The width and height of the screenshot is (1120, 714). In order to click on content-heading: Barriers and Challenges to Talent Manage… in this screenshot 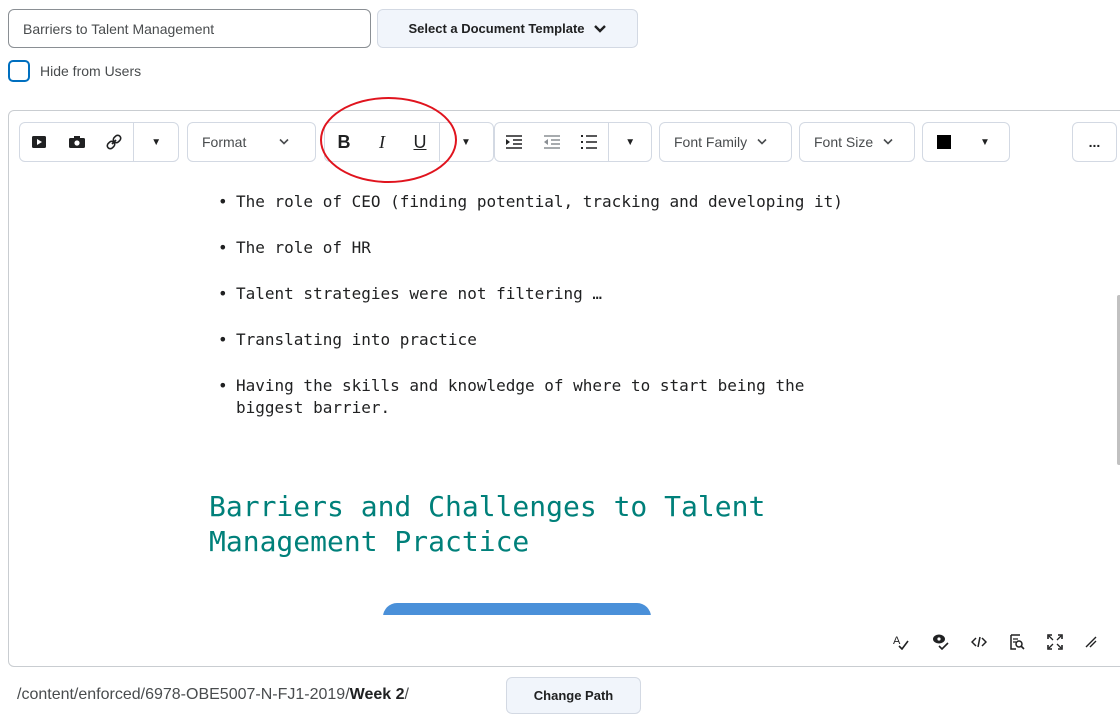, I will do `click(487, 524)`.